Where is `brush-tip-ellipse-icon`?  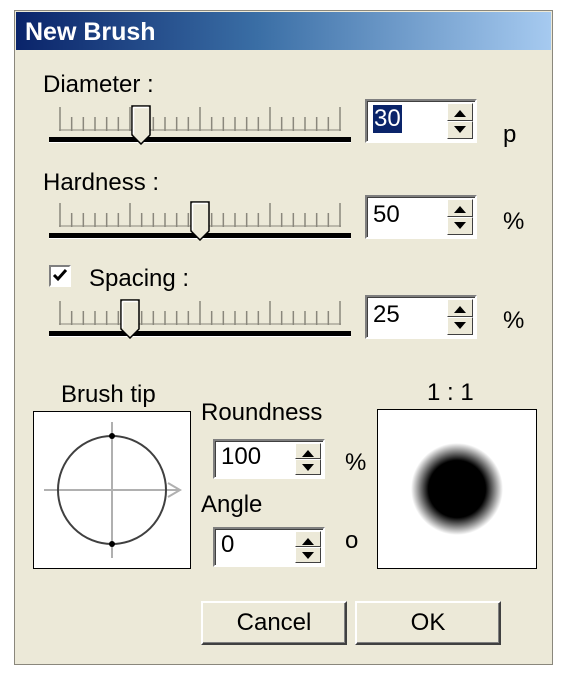
brush-tip-ellipse-icon is located at coordinates (113, 490).